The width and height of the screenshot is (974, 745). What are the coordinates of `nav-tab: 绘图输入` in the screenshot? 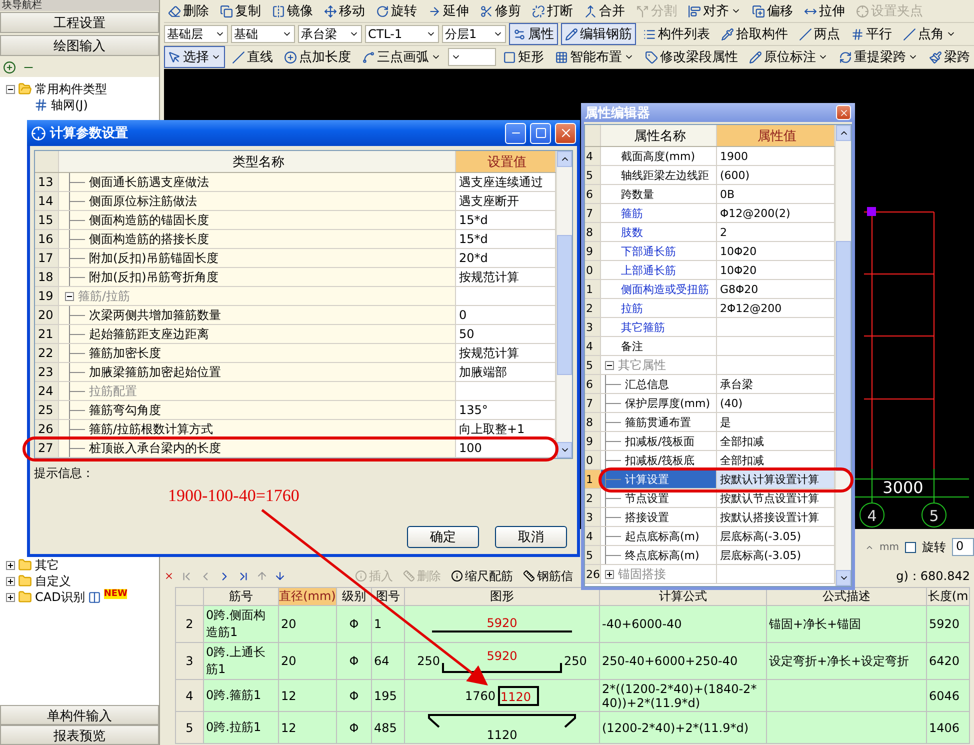 It's located at (79, 45).